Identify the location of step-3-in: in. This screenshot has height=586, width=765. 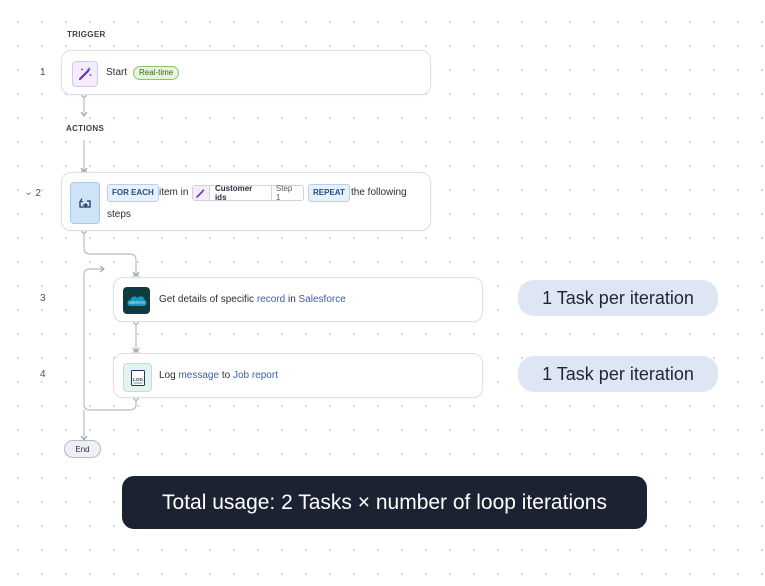
(291, 299).